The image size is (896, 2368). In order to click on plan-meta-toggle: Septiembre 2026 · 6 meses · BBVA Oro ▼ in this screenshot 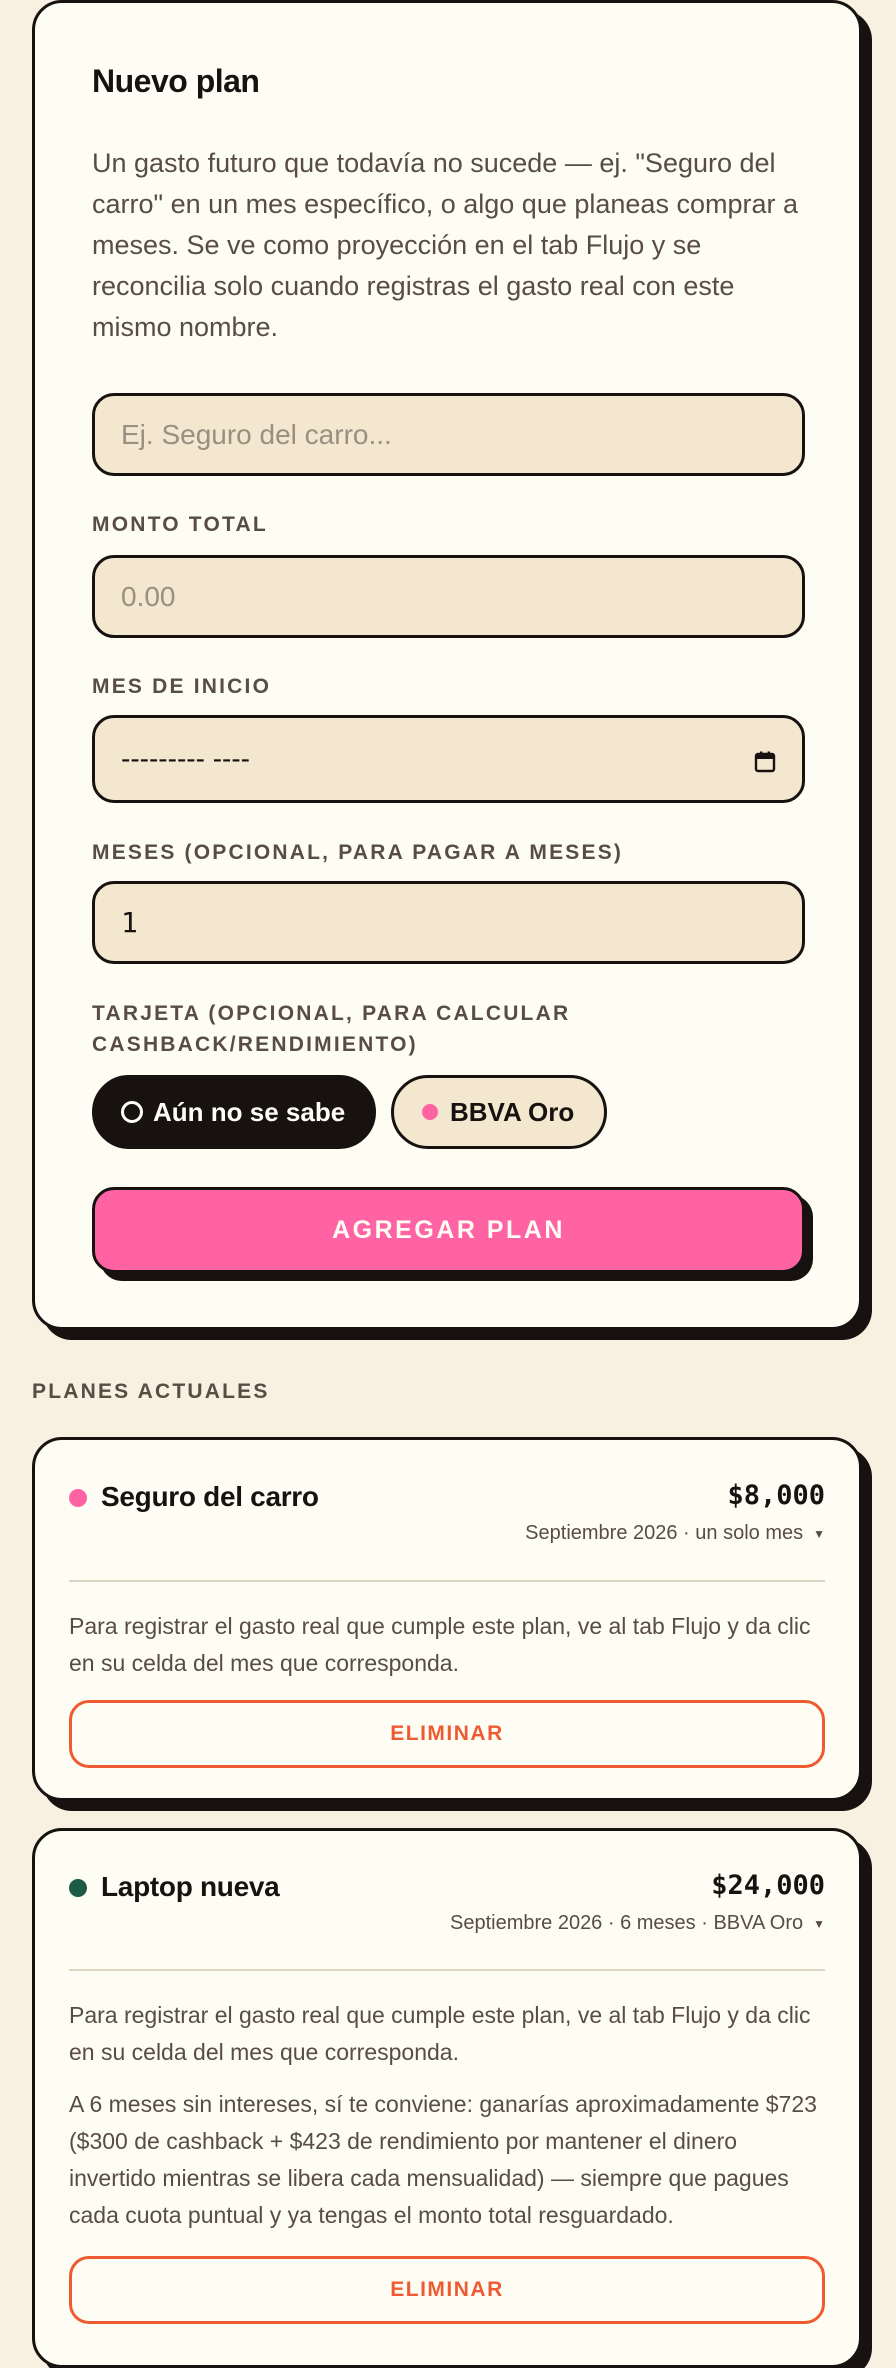, I will do `click(637, 1923)`.